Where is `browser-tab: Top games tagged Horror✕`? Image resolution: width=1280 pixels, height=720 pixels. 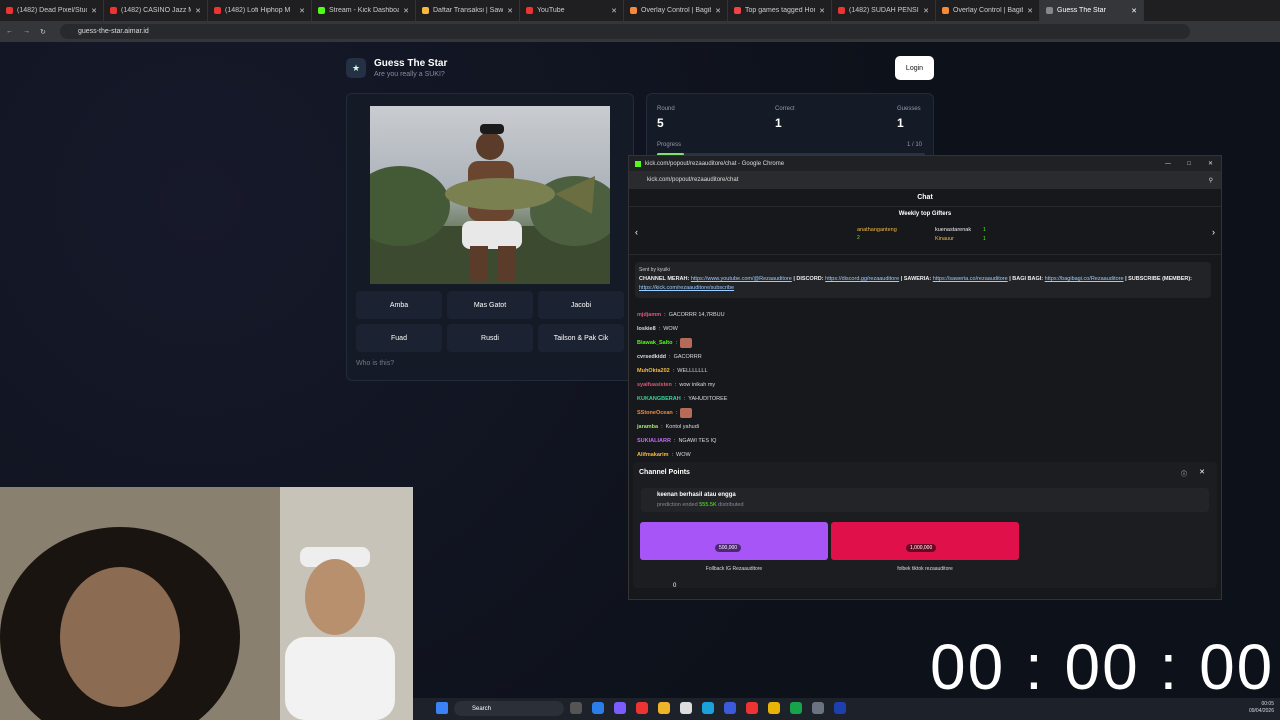 browser-tab: Top games tagged Horror✕ is located at coordinates (780, 10).